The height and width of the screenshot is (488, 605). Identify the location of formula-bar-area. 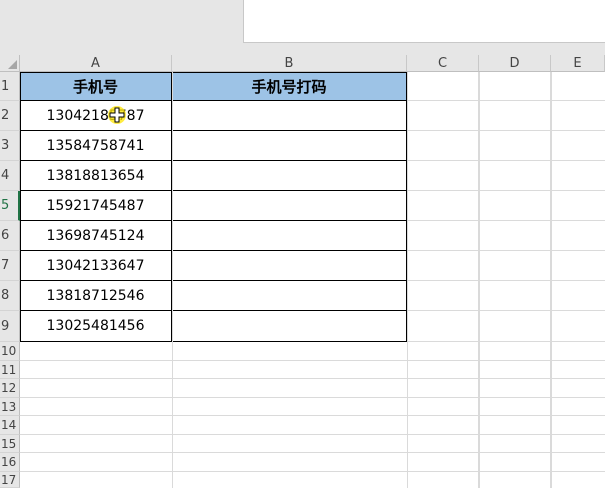
(424, 21).